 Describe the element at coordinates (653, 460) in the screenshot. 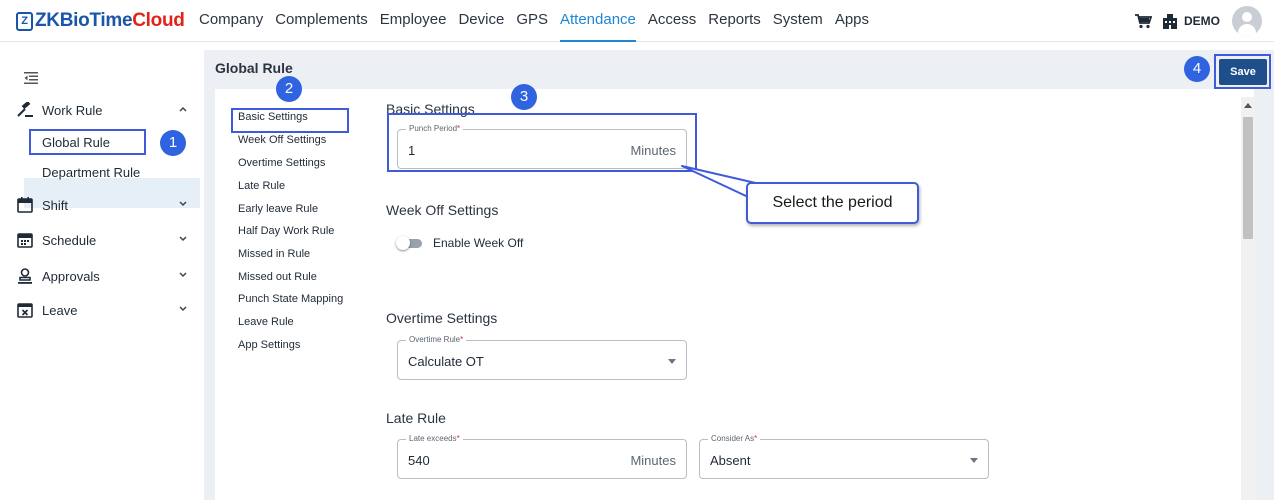

I see `late-exceeds-unit: Minutes` at that location.